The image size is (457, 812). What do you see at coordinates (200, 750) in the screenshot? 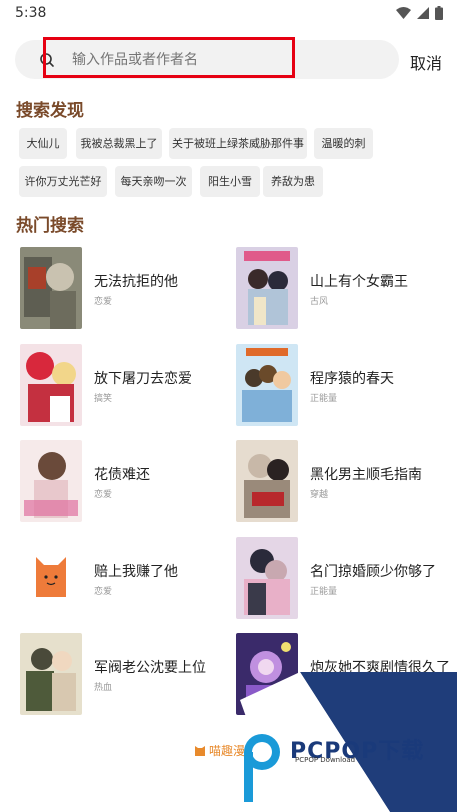
I see `brand-logo-icon` at bounding box center [200, 750].